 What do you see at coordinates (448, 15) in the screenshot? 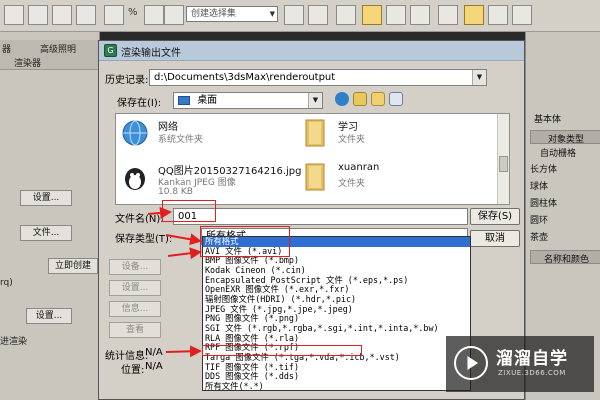
I see `render-setup-icon` at bounding box center [448, 15].